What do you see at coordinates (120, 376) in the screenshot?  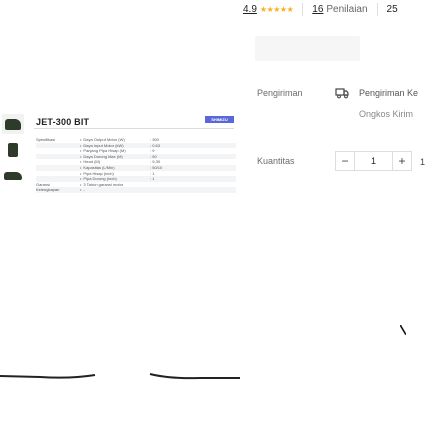 I see `hose-image` at bounding box center [120, 376].